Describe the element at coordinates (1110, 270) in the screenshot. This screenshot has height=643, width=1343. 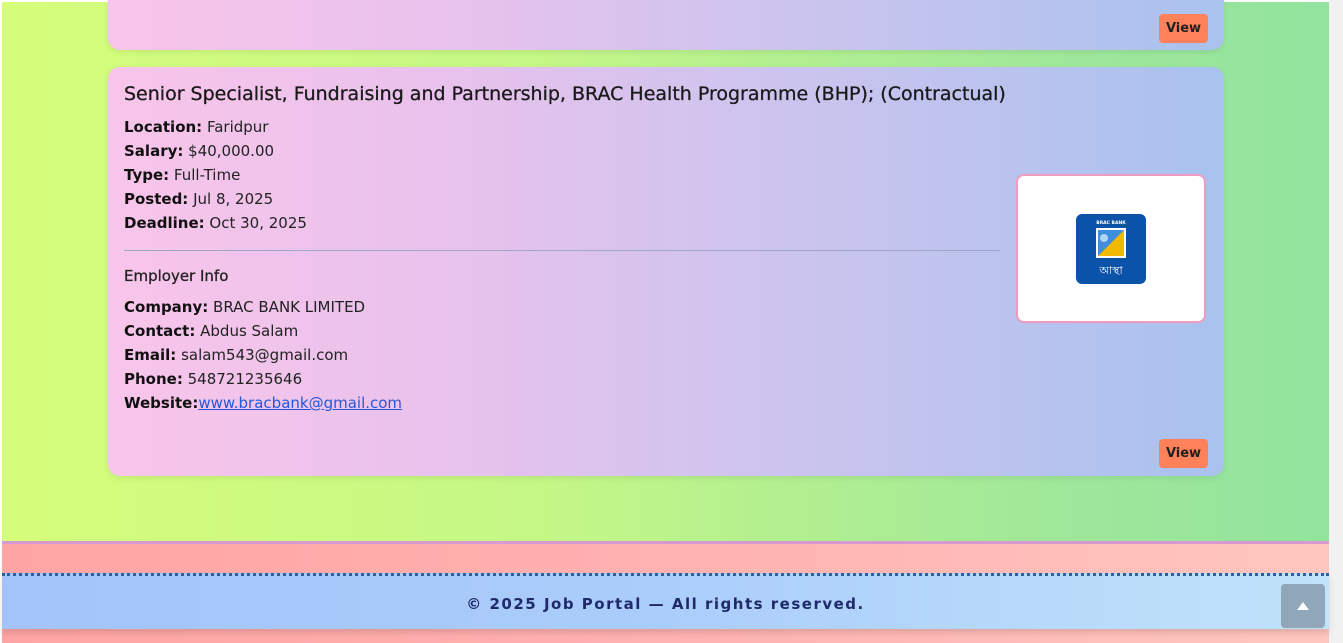
I see `logo-text-bottom: আস্থা` at that location.